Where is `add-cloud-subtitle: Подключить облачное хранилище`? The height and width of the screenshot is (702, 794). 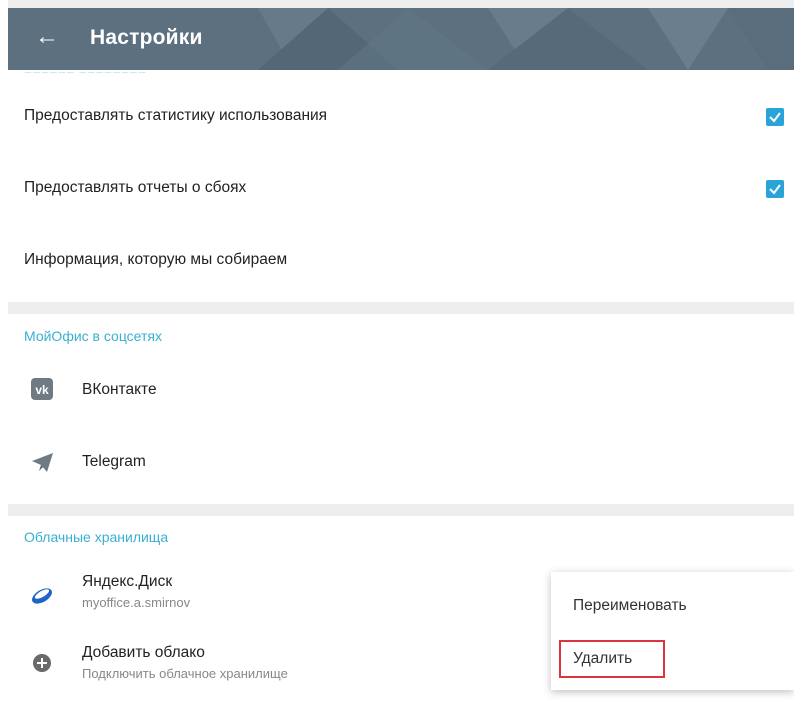 add-cloud-subtitle: Подключить облачное хранилище is located at coordinates (185, 673).